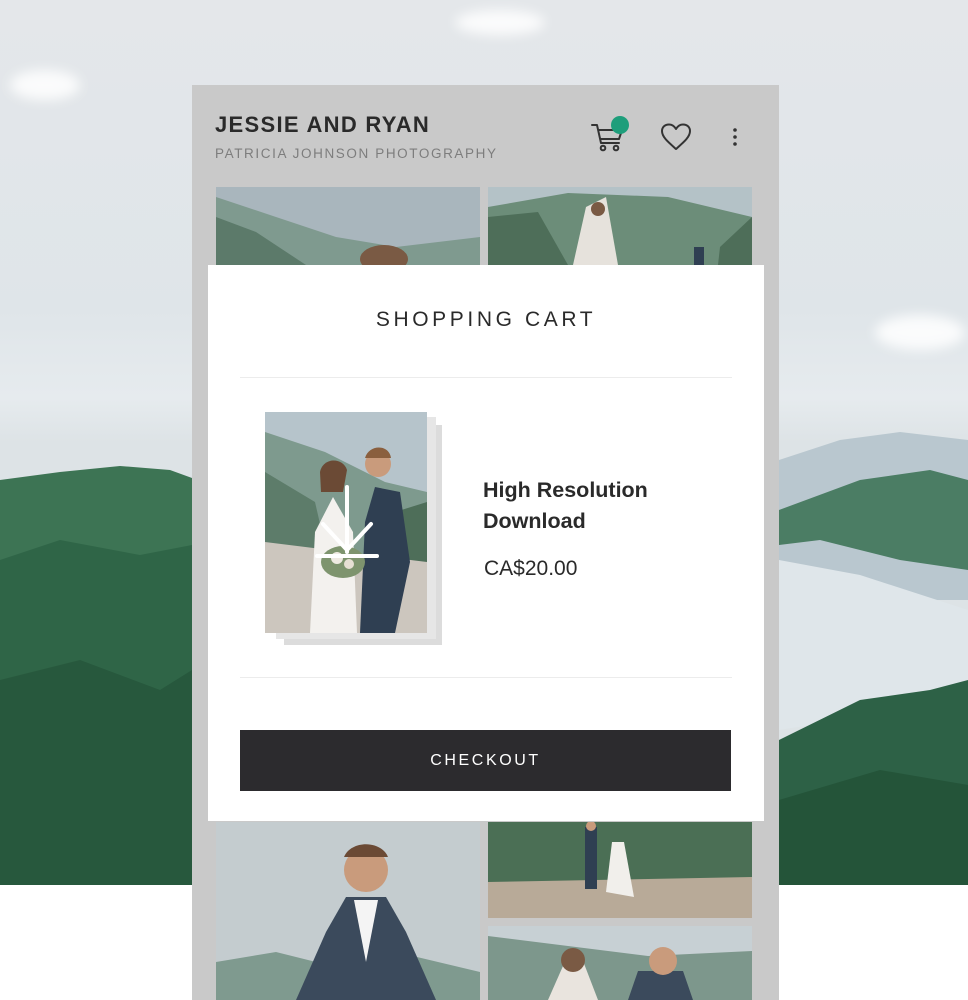 The image size is (968, 1000). I want to click on cart-item-price: CA$20.00, so click(531, 568).